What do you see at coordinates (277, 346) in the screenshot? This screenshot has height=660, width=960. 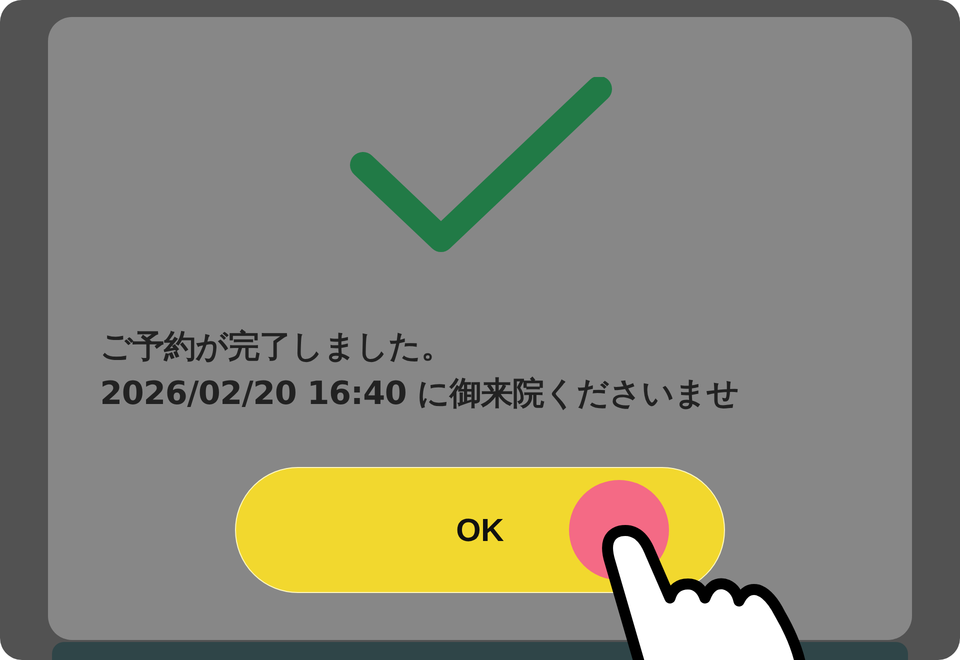 I see `message-text: ご予約が完了しました。` at bounding box center [277, 346].